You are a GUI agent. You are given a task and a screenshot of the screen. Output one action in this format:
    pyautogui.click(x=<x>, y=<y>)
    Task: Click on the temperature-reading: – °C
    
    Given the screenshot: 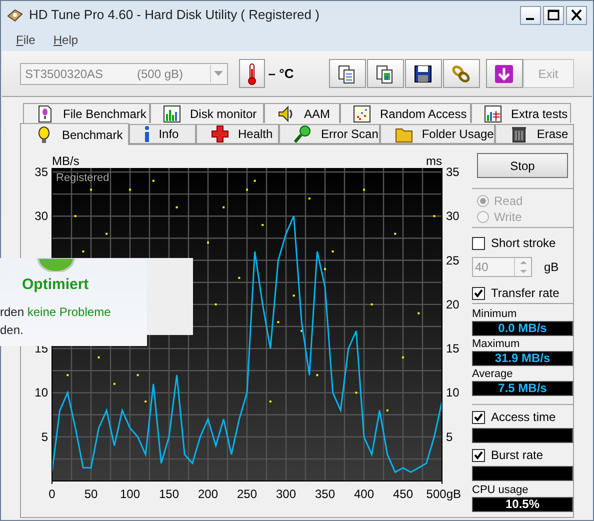 What is the action you would take?
    pyautogui.click(x=281, y=73)
    